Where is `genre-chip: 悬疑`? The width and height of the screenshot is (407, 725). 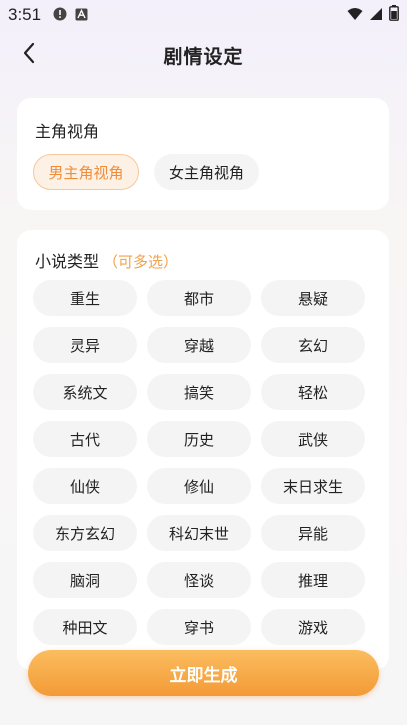
genre-chip: 悬疑 is located at coordinates (313, 298).